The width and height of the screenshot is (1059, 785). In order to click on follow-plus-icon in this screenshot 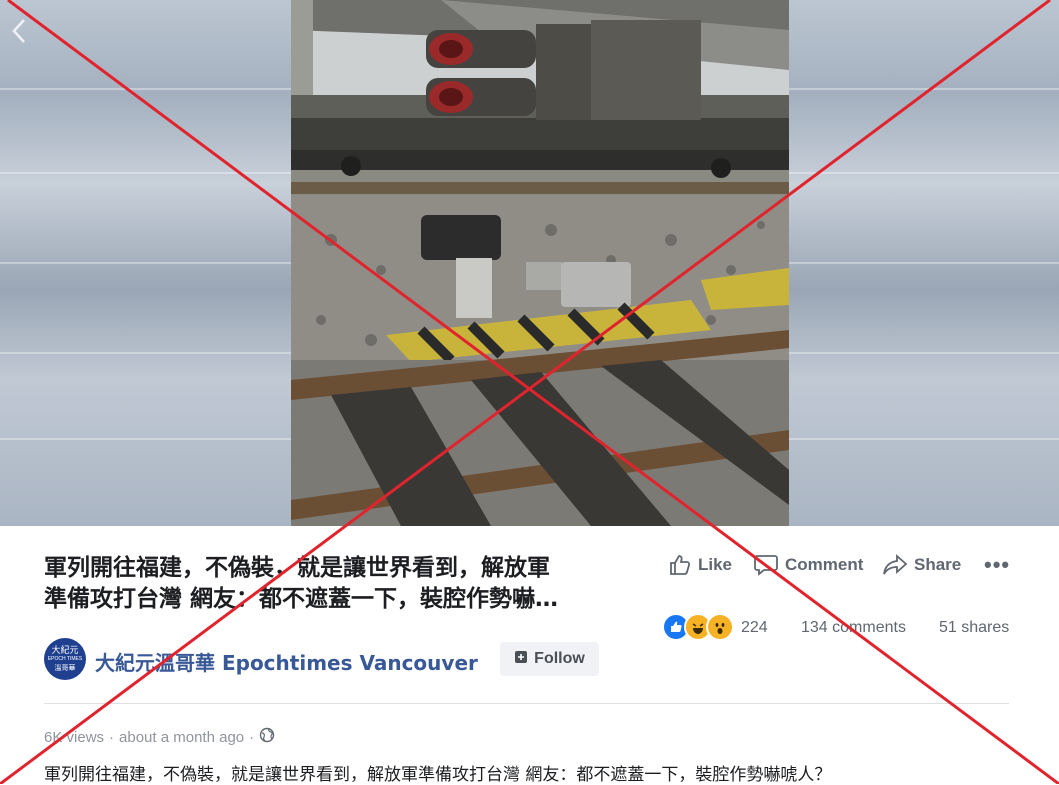, I will do `click(521, 659)`.